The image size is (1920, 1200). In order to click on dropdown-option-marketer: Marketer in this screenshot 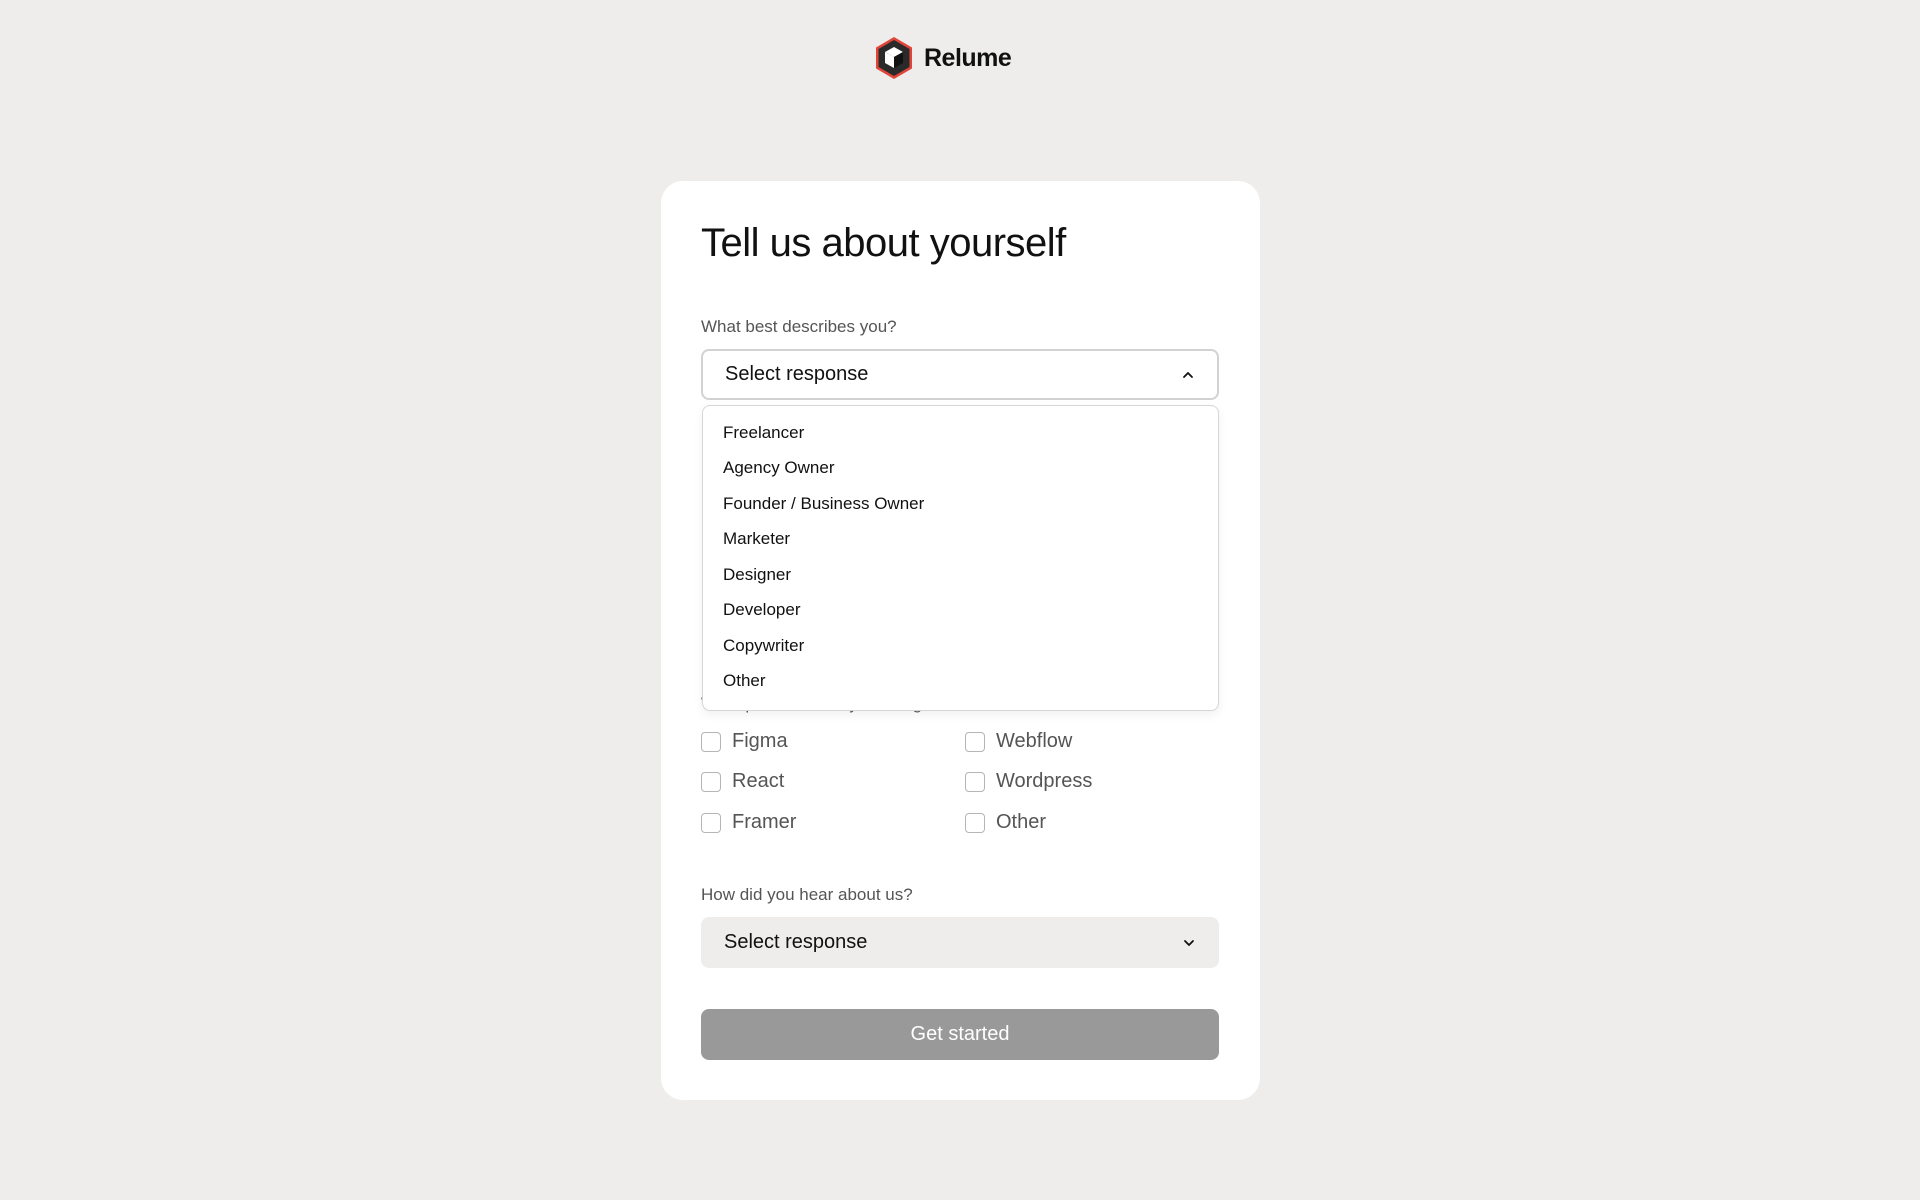, I will do `click(960, 540)`.